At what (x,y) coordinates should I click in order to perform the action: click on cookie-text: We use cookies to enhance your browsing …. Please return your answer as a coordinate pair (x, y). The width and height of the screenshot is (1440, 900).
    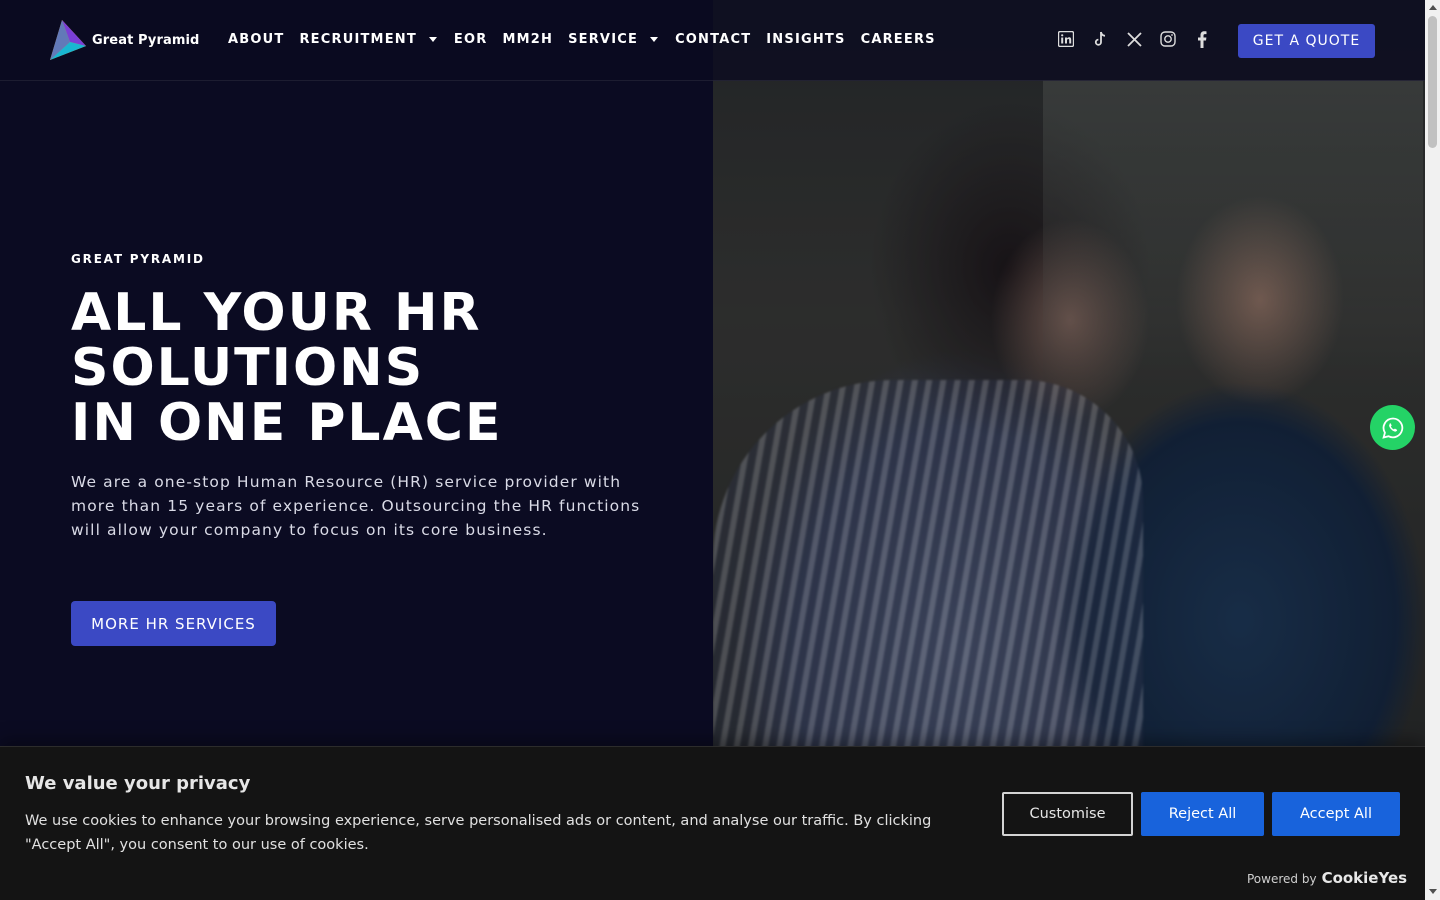
    Looking at the image, I should click on (478, 833).